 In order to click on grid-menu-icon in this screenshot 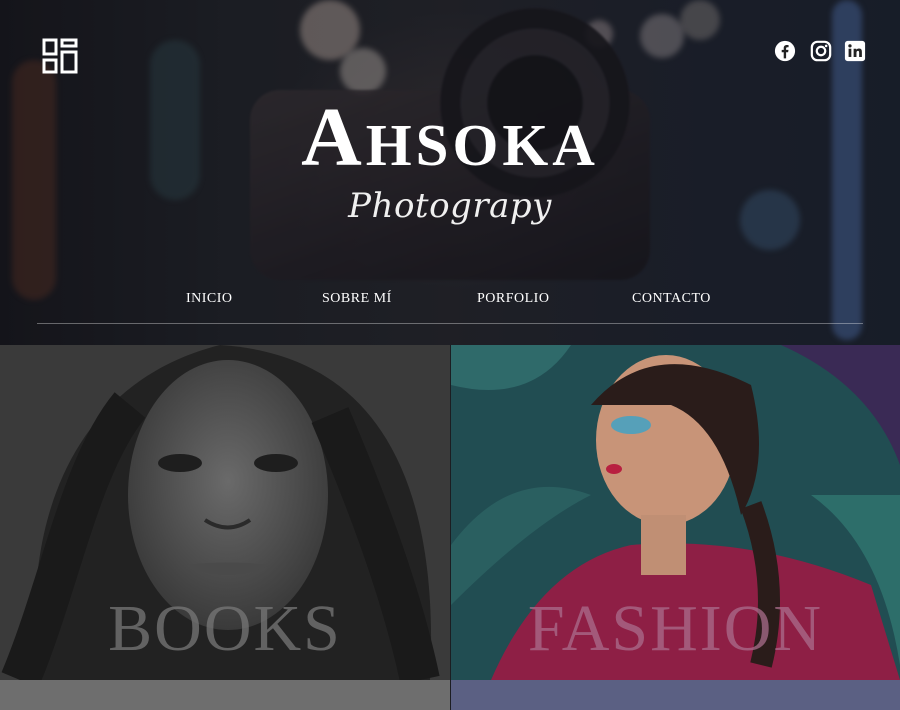, I will do `click(60, 56)`.